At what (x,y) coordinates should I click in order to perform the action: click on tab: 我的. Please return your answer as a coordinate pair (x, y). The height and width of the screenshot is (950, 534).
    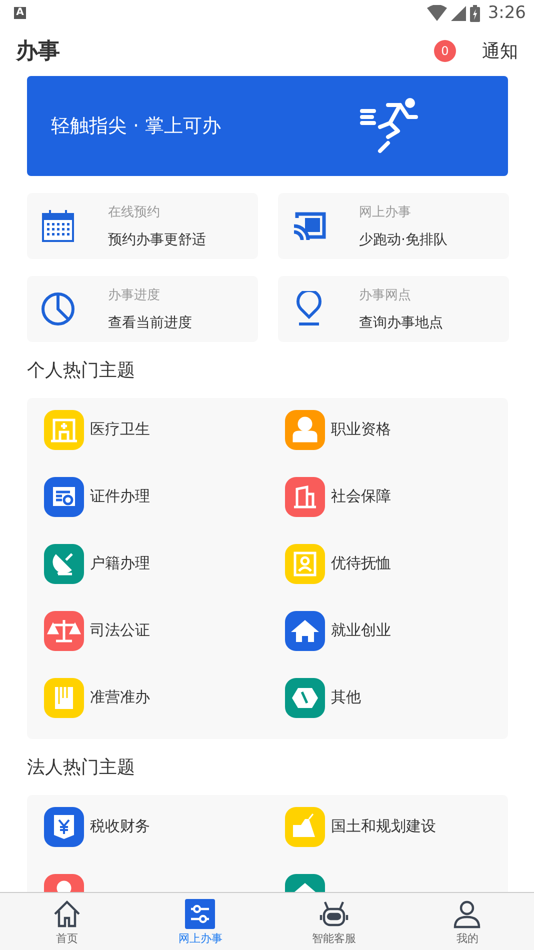
    Looking at the image, I should click on (467, 921).